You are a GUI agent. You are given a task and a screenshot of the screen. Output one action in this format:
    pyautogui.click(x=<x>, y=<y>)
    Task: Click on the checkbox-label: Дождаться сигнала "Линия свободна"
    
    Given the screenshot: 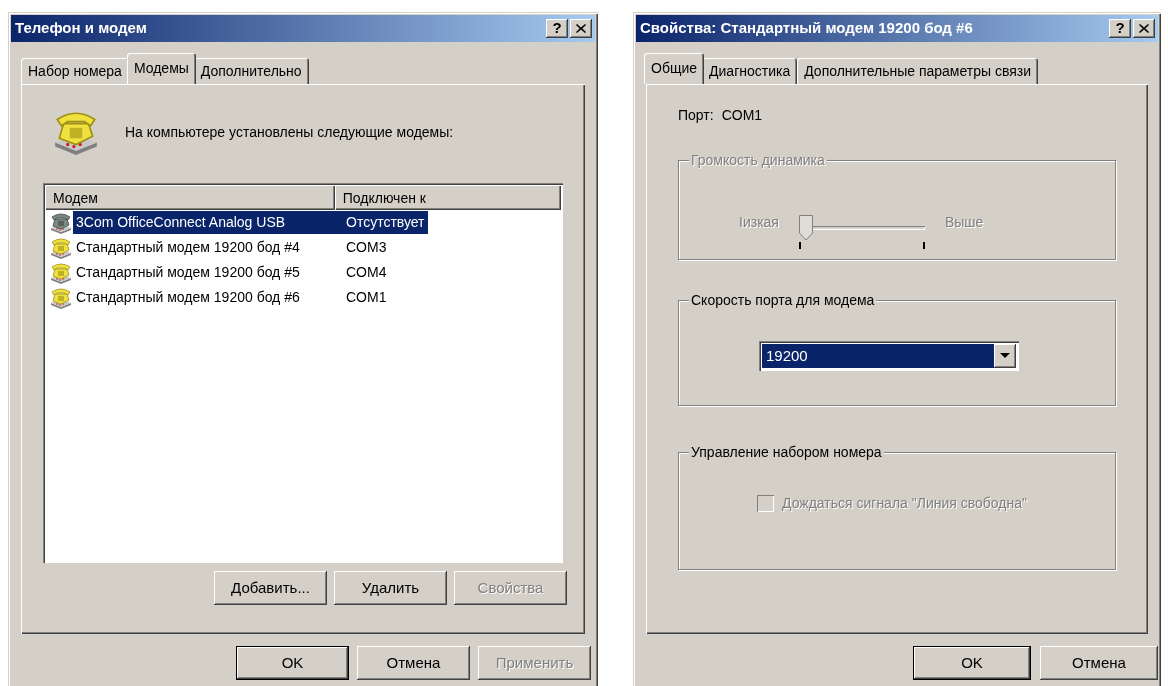 What is the action you would take?
    pyautogui.click(x=904, y=503)
    